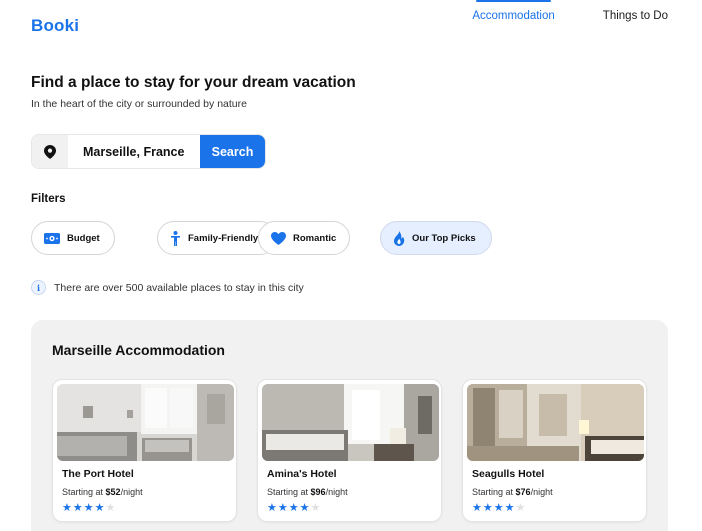 This screenshot has height=531, width=702. I want to click on search-bar: Search, so click(148, 151).